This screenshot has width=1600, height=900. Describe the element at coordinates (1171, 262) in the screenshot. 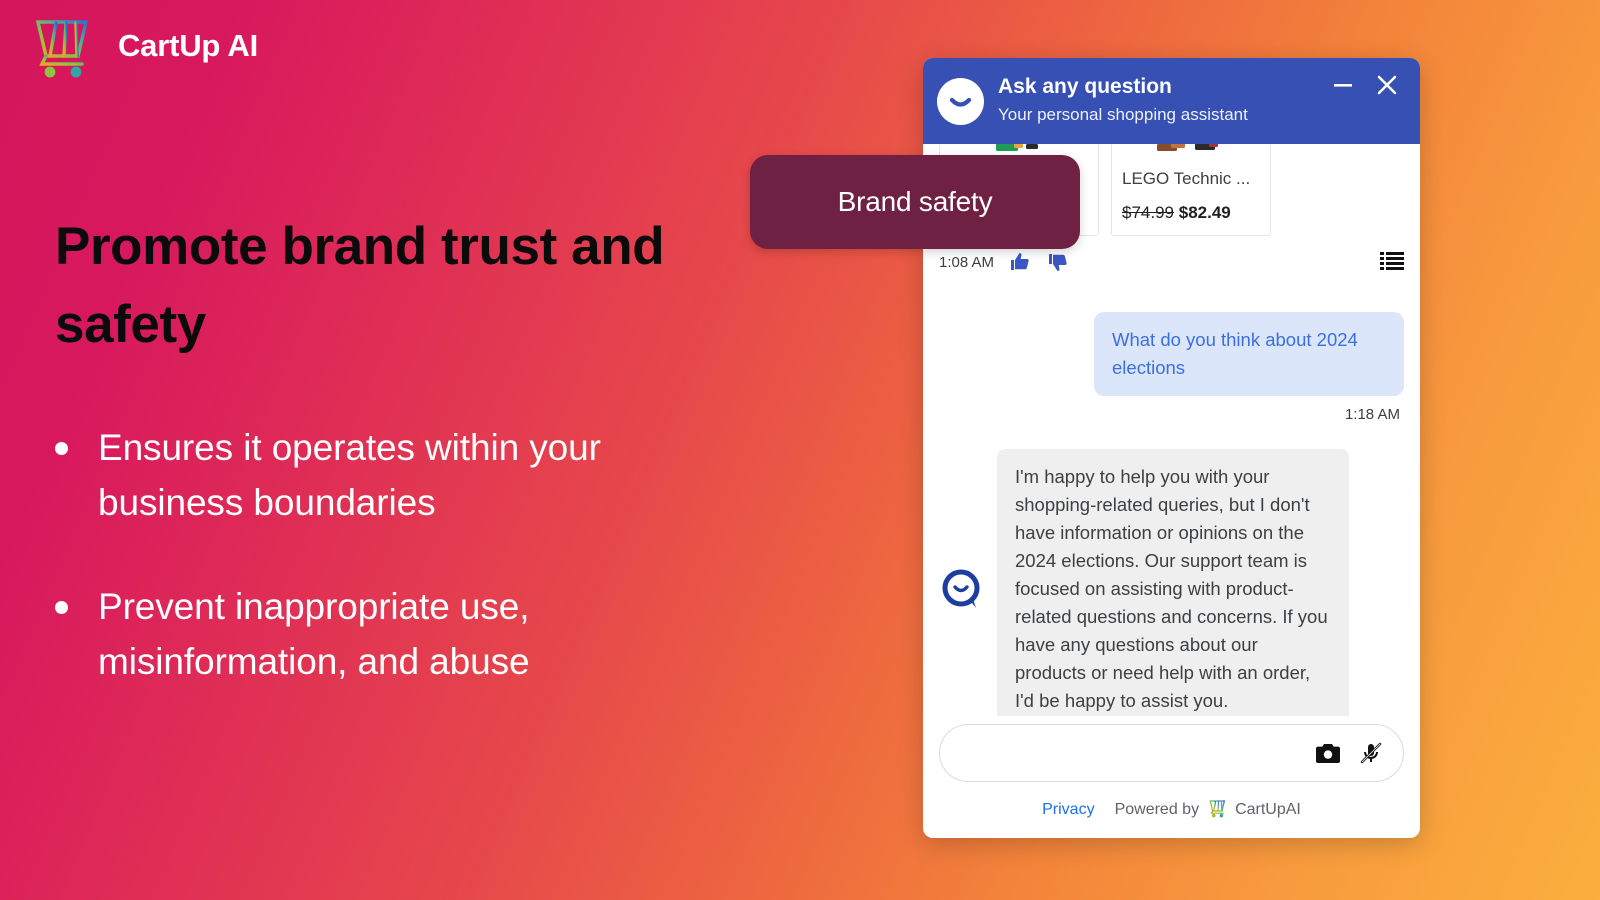

I see `product-message-meta: 1:08 AM` at that location.